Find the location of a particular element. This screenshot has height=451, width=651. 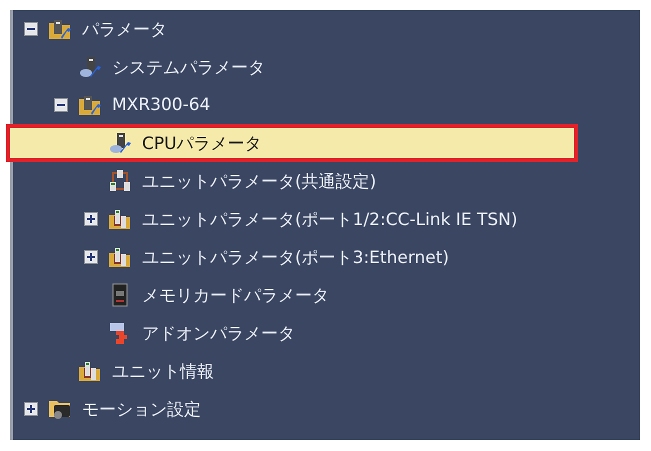

item-label: パラメータ is located at coordinates (124, 29).